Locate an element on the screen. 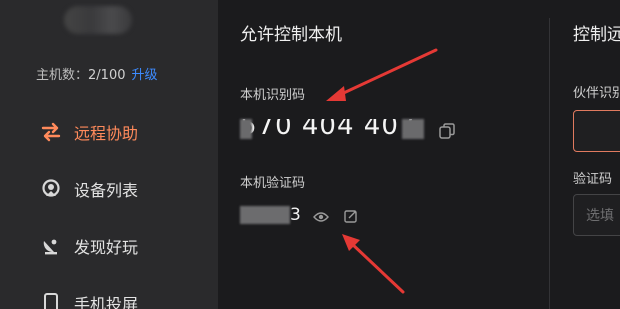 The image size is (620, 309). partner-id-label: 伙伴识别 is located at coordinates (596, 93).